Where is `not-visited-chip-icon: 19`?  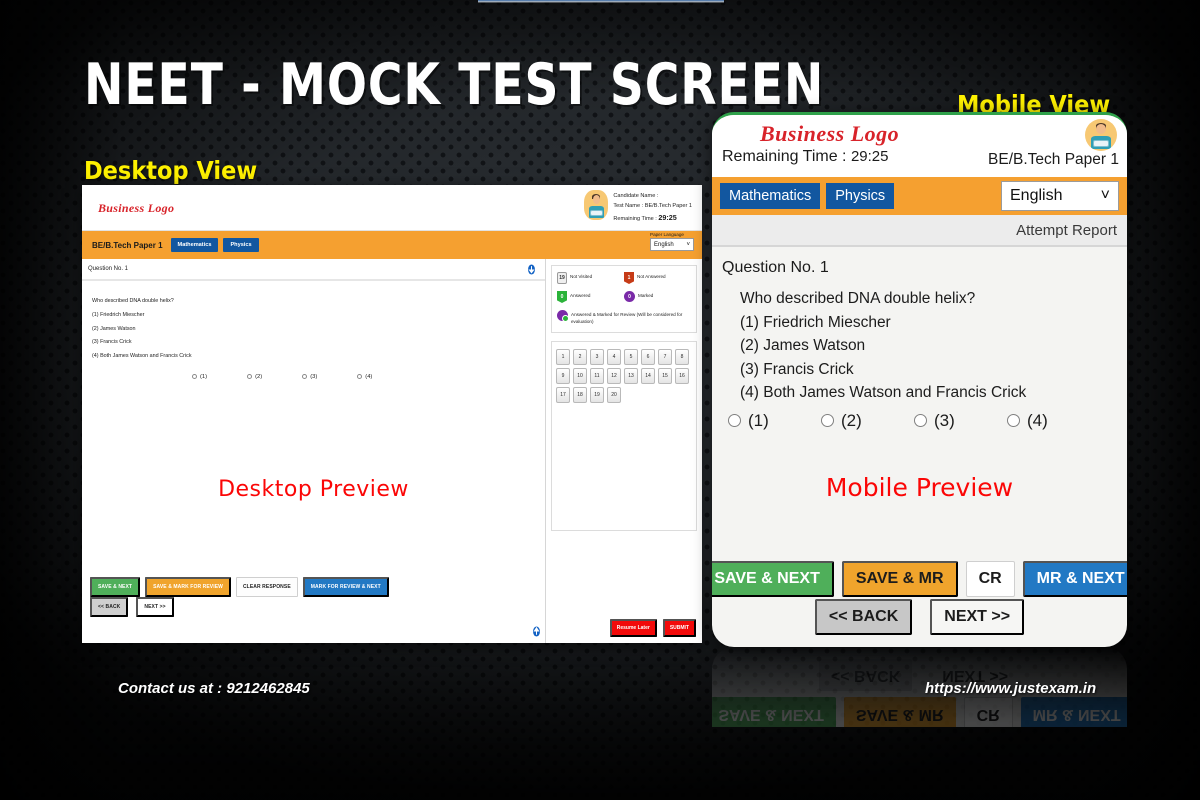 not-visited-chip-icon: 19 is located at coordinates (562, 278).